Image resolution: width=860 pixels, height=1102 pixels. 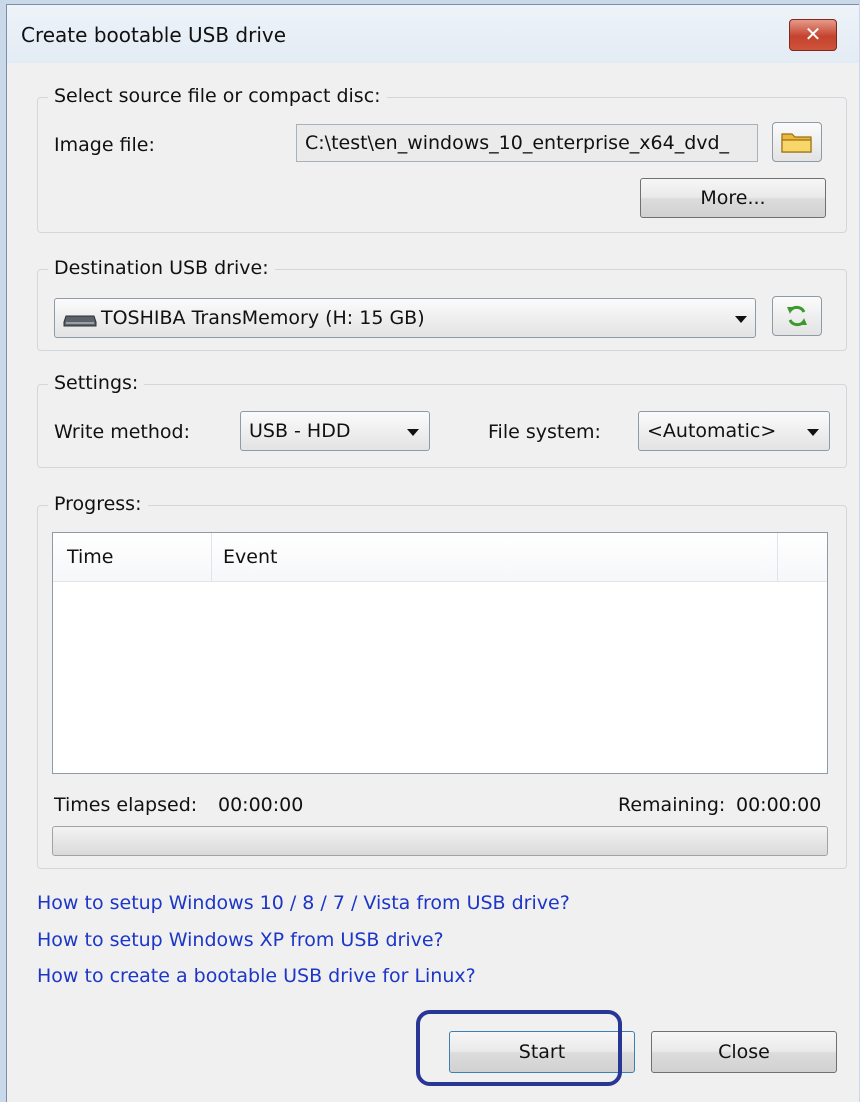 I want to click on close-window-button: ✕, so click(x=813, y=35).